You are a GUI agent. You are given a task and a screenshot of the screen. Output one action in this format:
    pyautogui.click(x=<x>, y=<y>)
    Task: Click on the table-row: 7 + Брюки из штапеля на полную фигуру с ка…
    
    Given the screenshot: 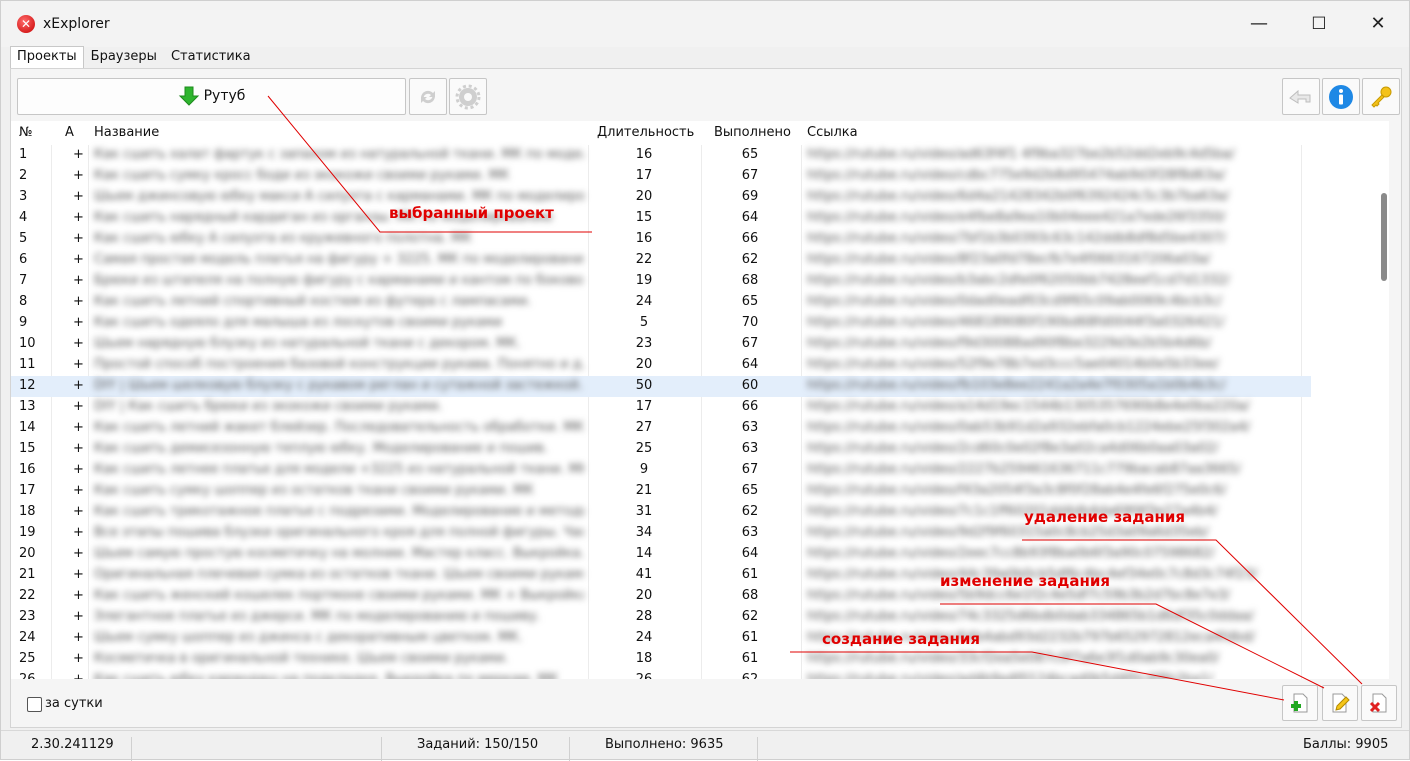 What is the action you would take?
    pyautogui.click(x=661, y=281)
    